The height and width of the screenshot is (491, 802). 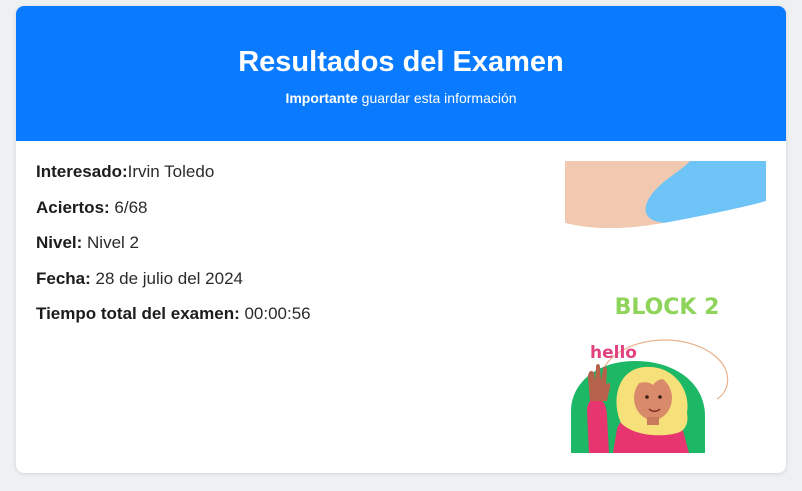 I want to click on page-subtitle: Importante guardar esta información, so click(x=401, y=98).